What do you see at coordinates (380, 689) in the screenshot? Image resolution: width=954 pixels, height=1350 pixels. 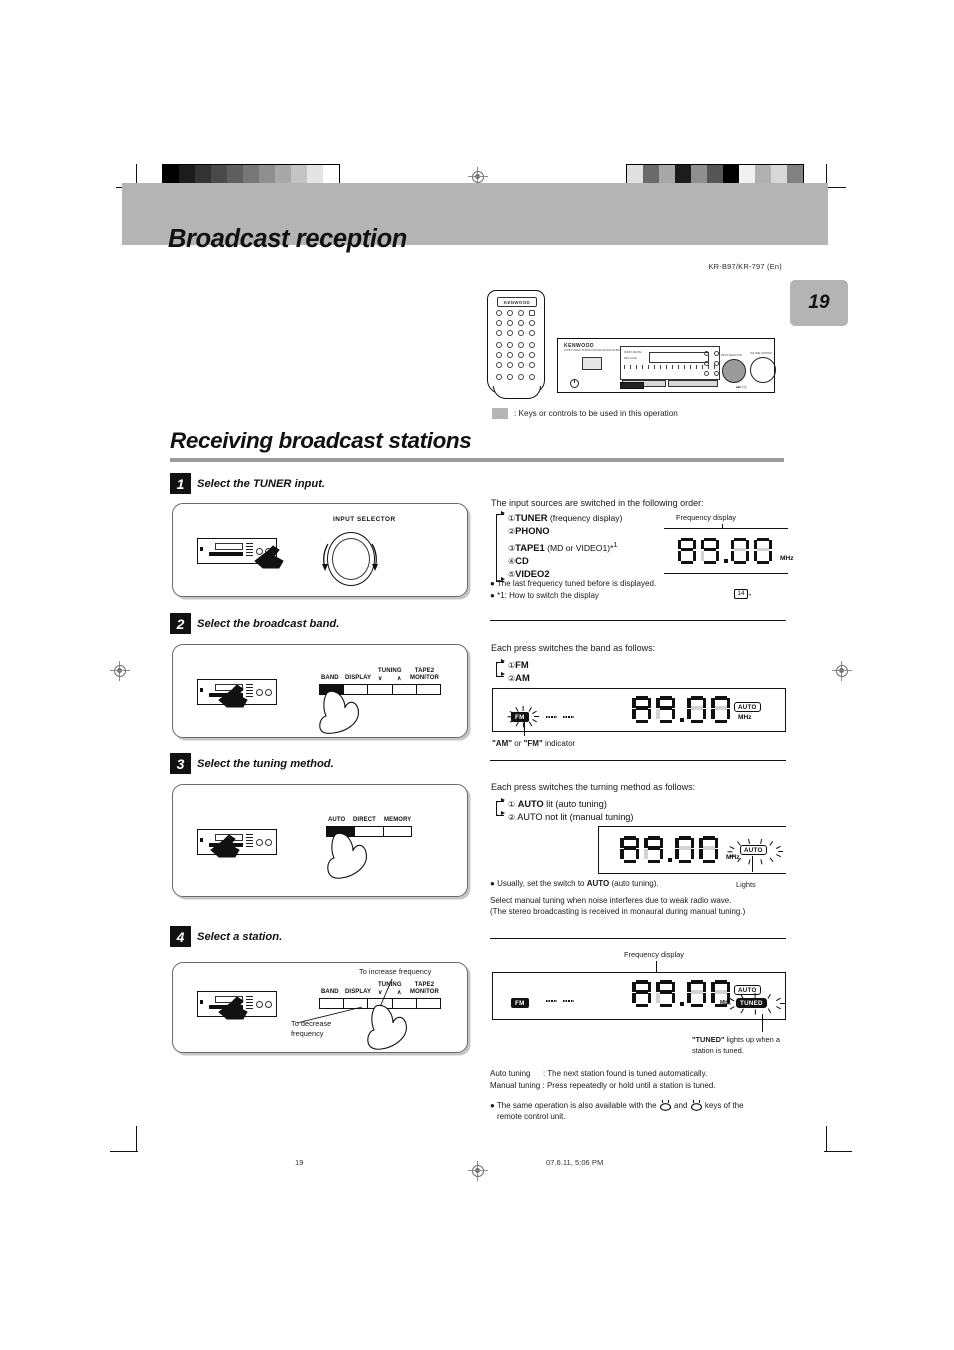 I see `step-2-tuning-down-button` at bounding box center [380, 689].